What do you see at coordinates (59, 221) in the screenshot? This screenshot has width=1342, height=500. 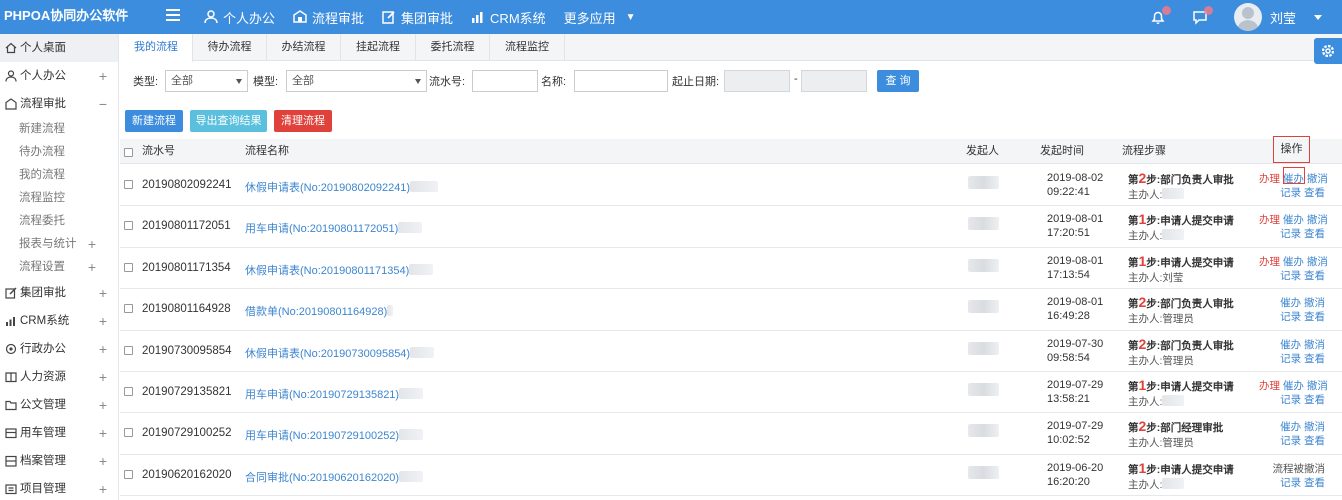 I see `sidebar-sub-delegate: 流程委托` at bounding box center [59, 221].